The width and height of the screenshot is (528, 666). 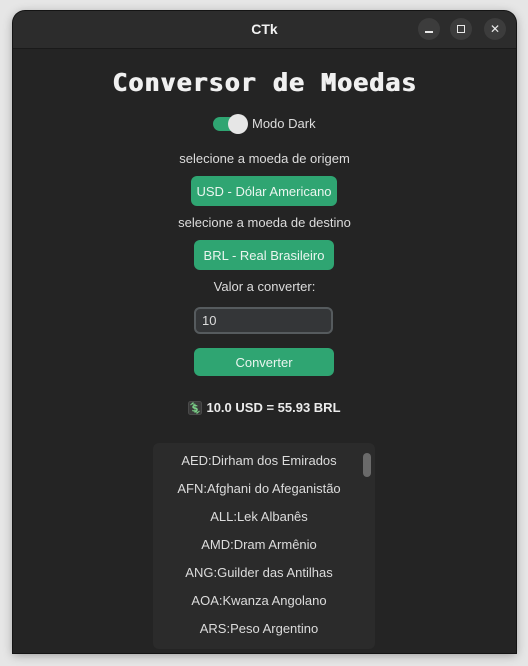 I want to click on dark-mode-label: Modo Dark, so click(x=284, y=123).